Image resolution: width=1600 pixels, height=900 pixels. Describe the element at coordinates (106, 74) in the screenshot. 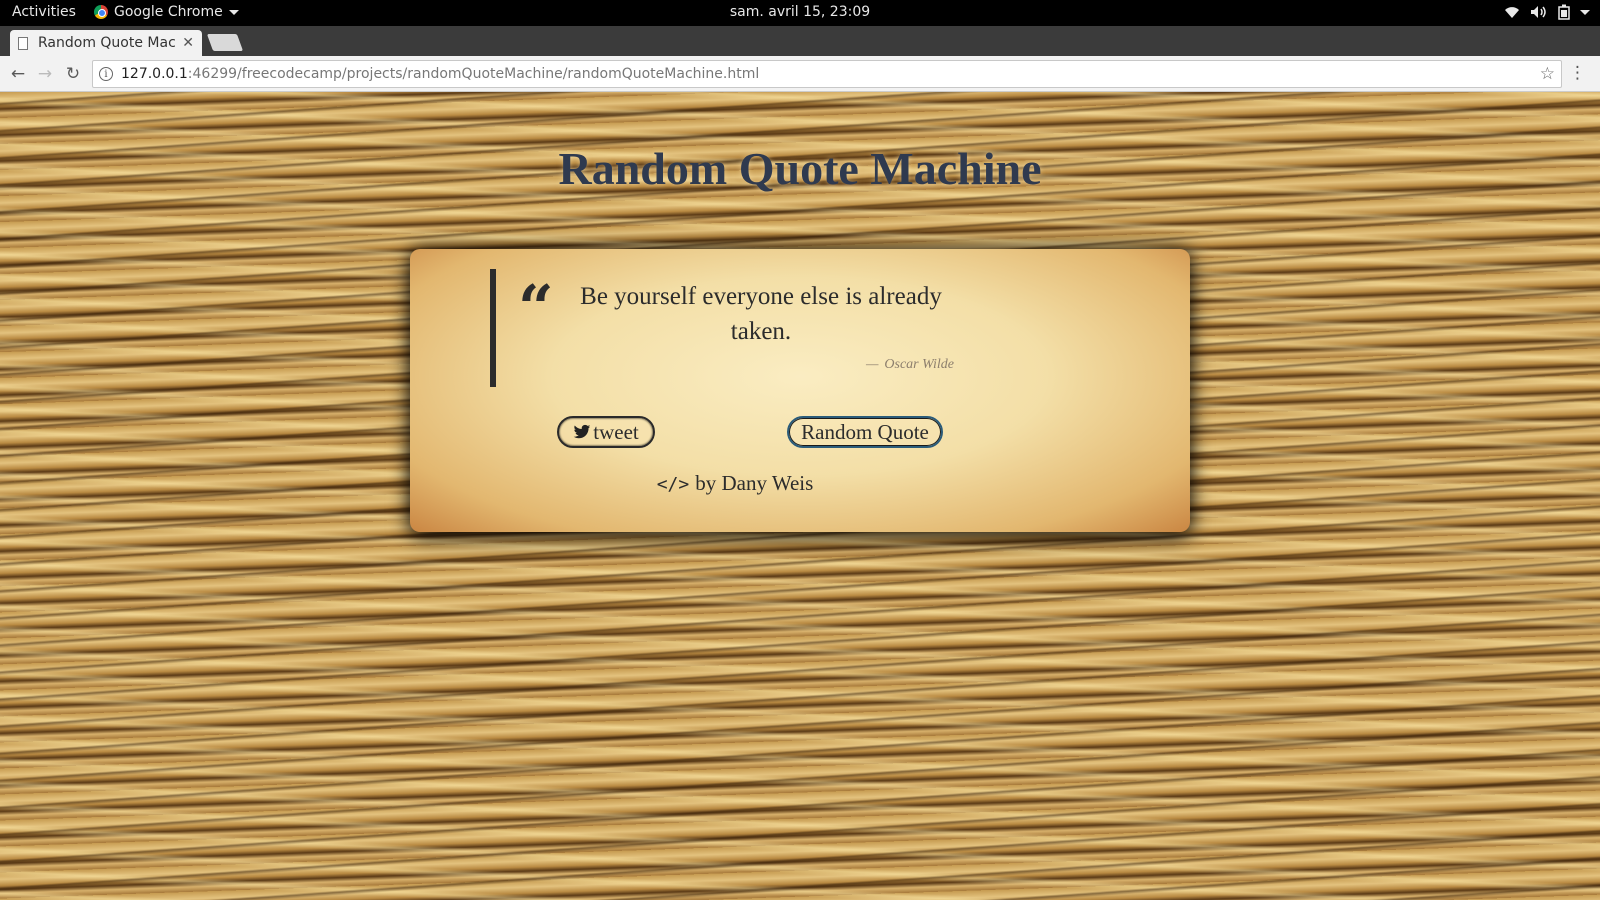

I see `info-icon: i` at that location.